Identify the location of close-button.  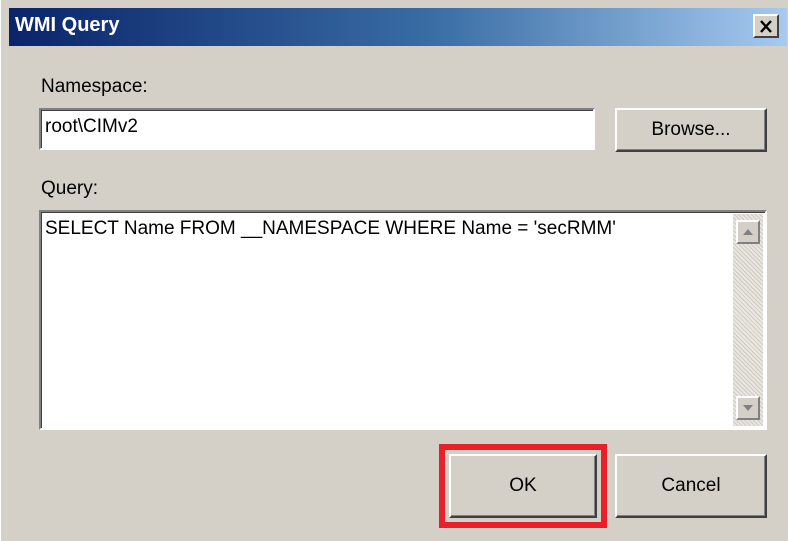
(766, 26).